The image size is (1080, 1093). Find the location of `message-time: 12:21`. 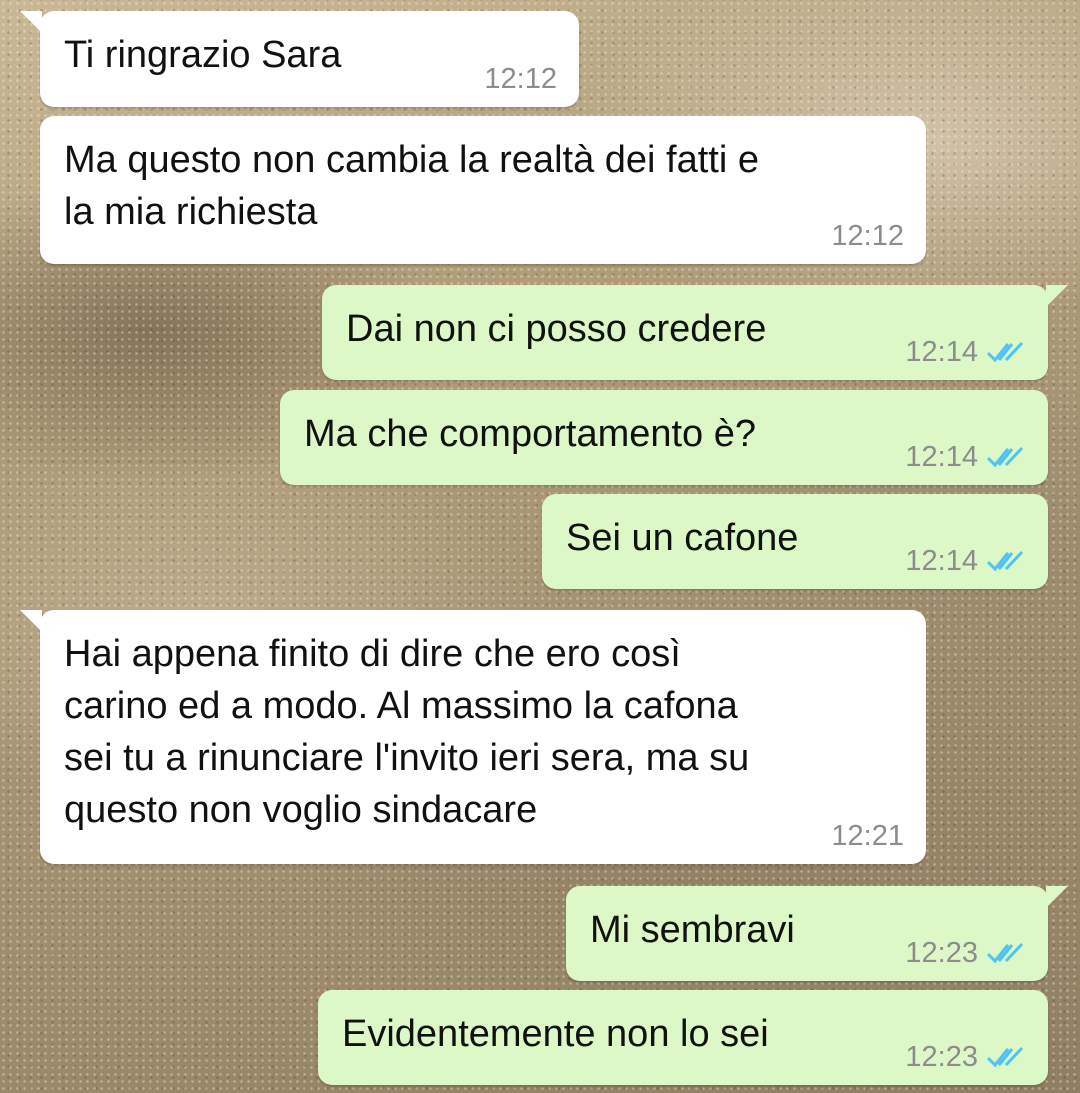

message-time: 12:21 is located at coordinates (867, 836).